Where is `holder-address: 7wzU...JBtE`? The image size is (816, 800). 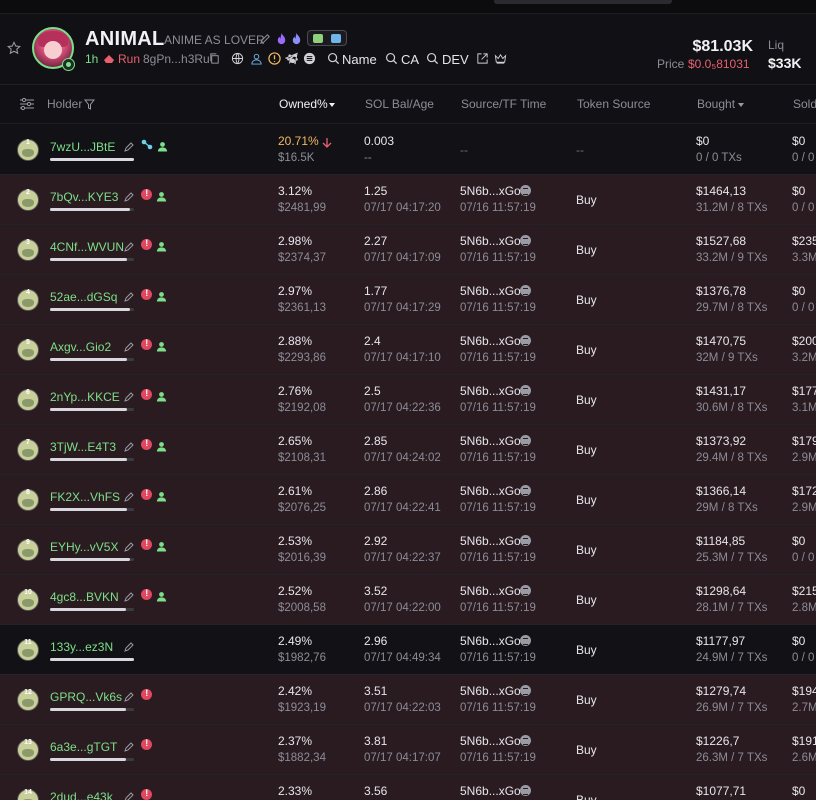
holder-address: 7wzU...JBtE is located at coordinates (82, 147).